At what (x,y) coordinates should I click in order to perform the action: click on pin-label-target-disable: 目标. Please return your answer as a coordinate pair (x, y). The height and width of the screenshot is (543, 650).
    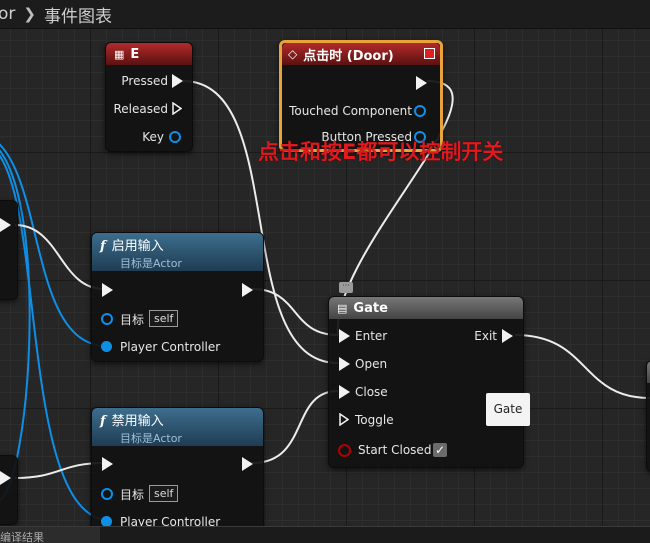
    Looking at the image, I should click on (132, 495).